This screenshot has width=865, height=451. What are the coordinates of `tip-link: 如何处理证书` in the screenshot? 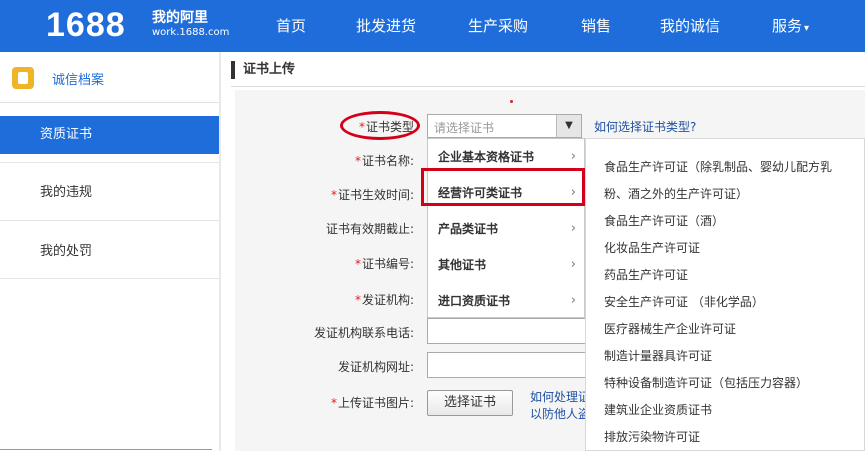 It's located at (558, 396).